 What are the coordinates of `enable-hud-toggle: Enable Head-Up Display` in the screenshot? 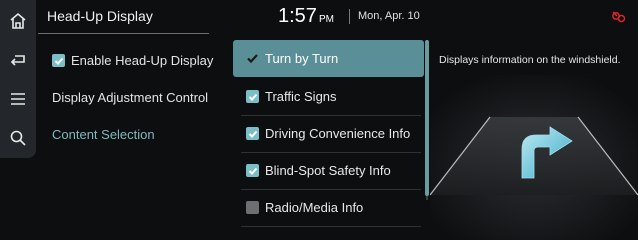 It's located at (133, 61).